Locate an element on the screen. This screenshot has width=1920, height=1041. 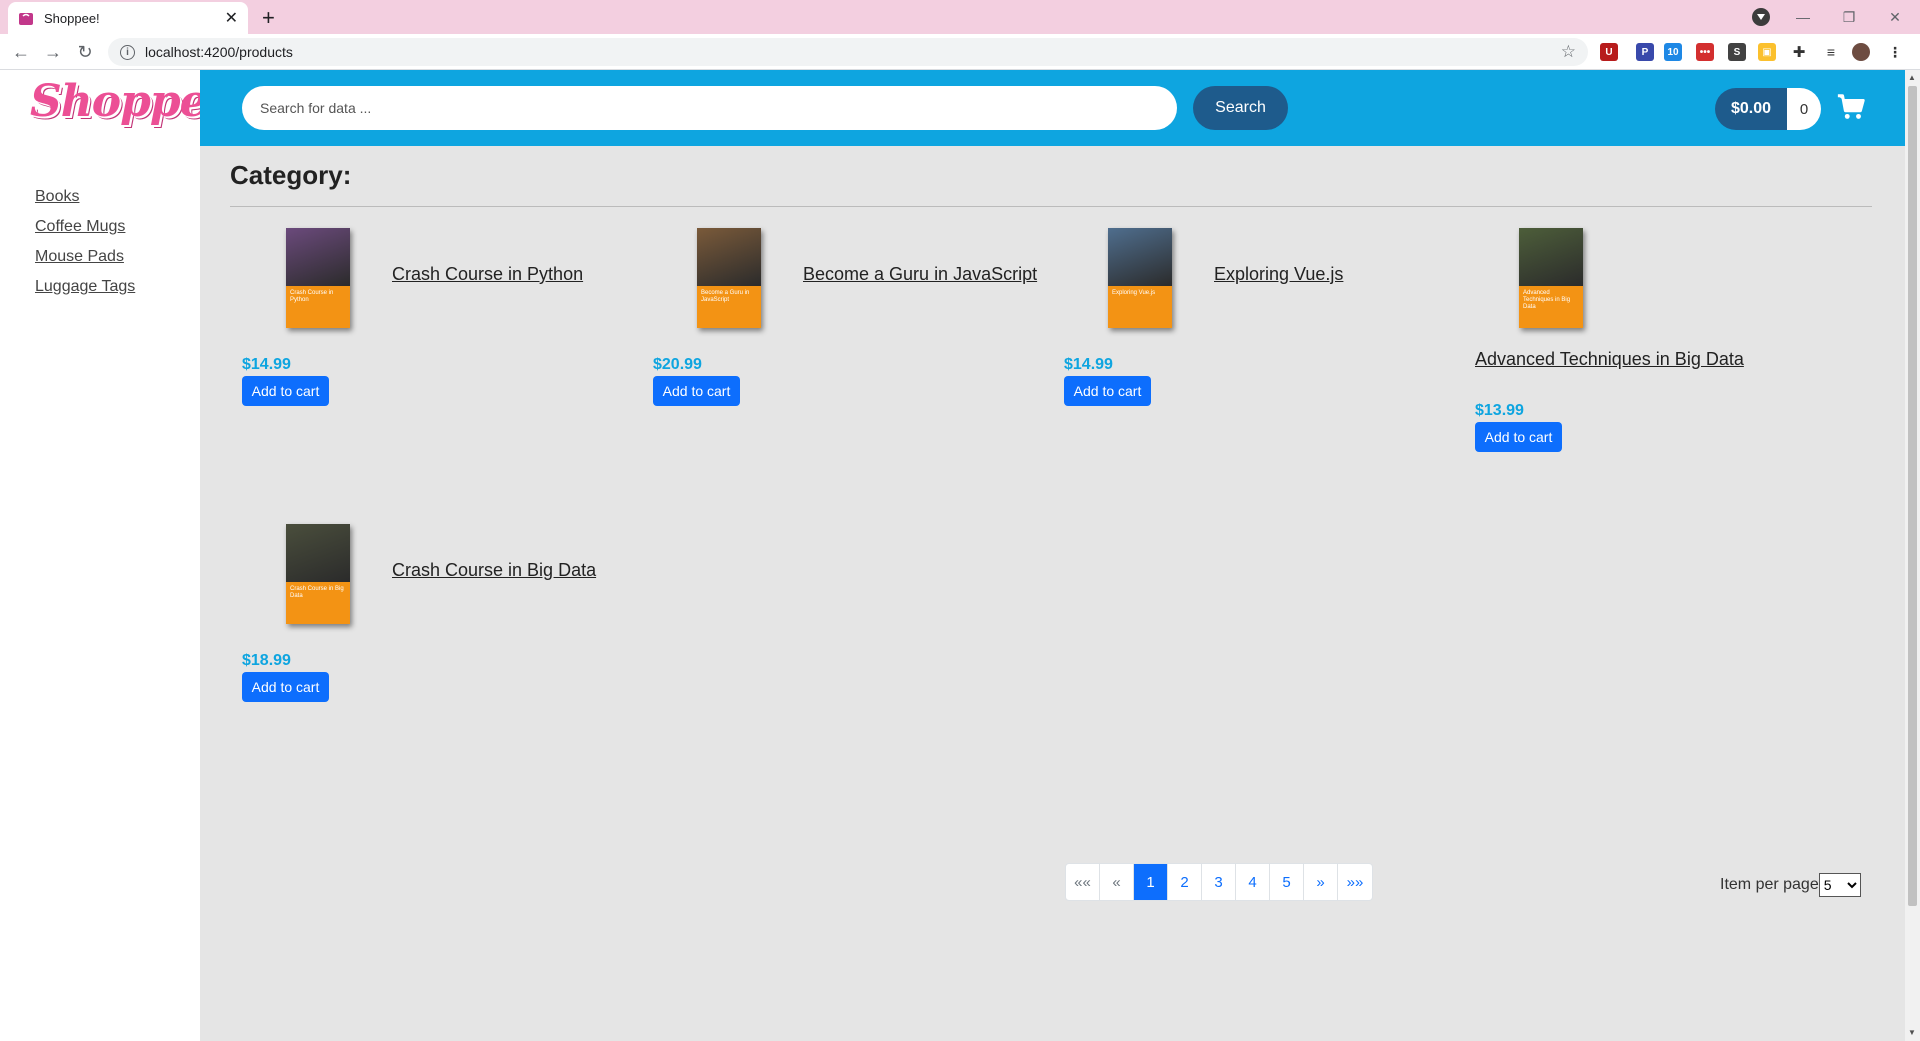
scroll-down-icon: ▼ is located at coordinates (1912, 1032).